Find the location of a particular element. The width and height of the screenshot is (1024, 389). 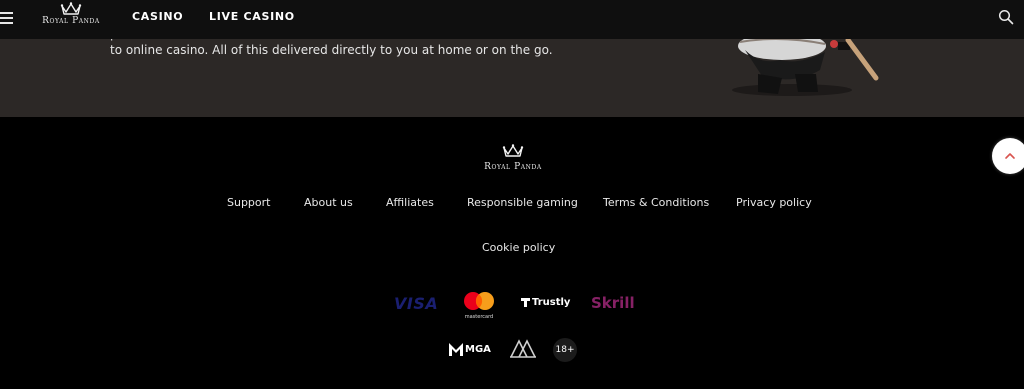

footer-link-affiliates: Affiliates is located at coordinates (410, 202).